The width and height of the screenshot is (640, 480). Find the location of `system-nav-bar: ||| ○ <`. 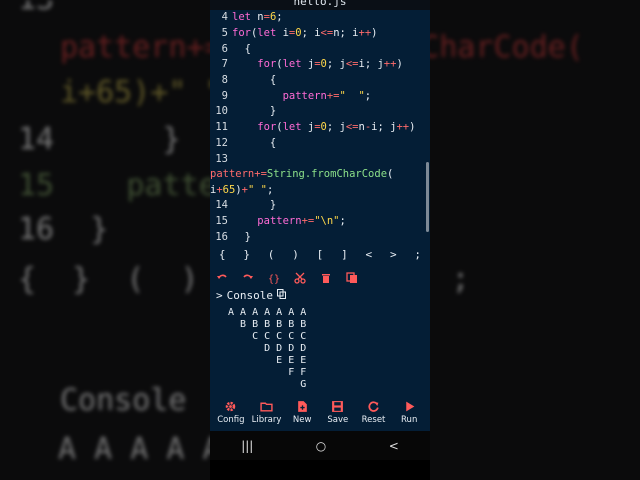

system-nav-bar: ||| ○ < is located at coordinates (320, 445).